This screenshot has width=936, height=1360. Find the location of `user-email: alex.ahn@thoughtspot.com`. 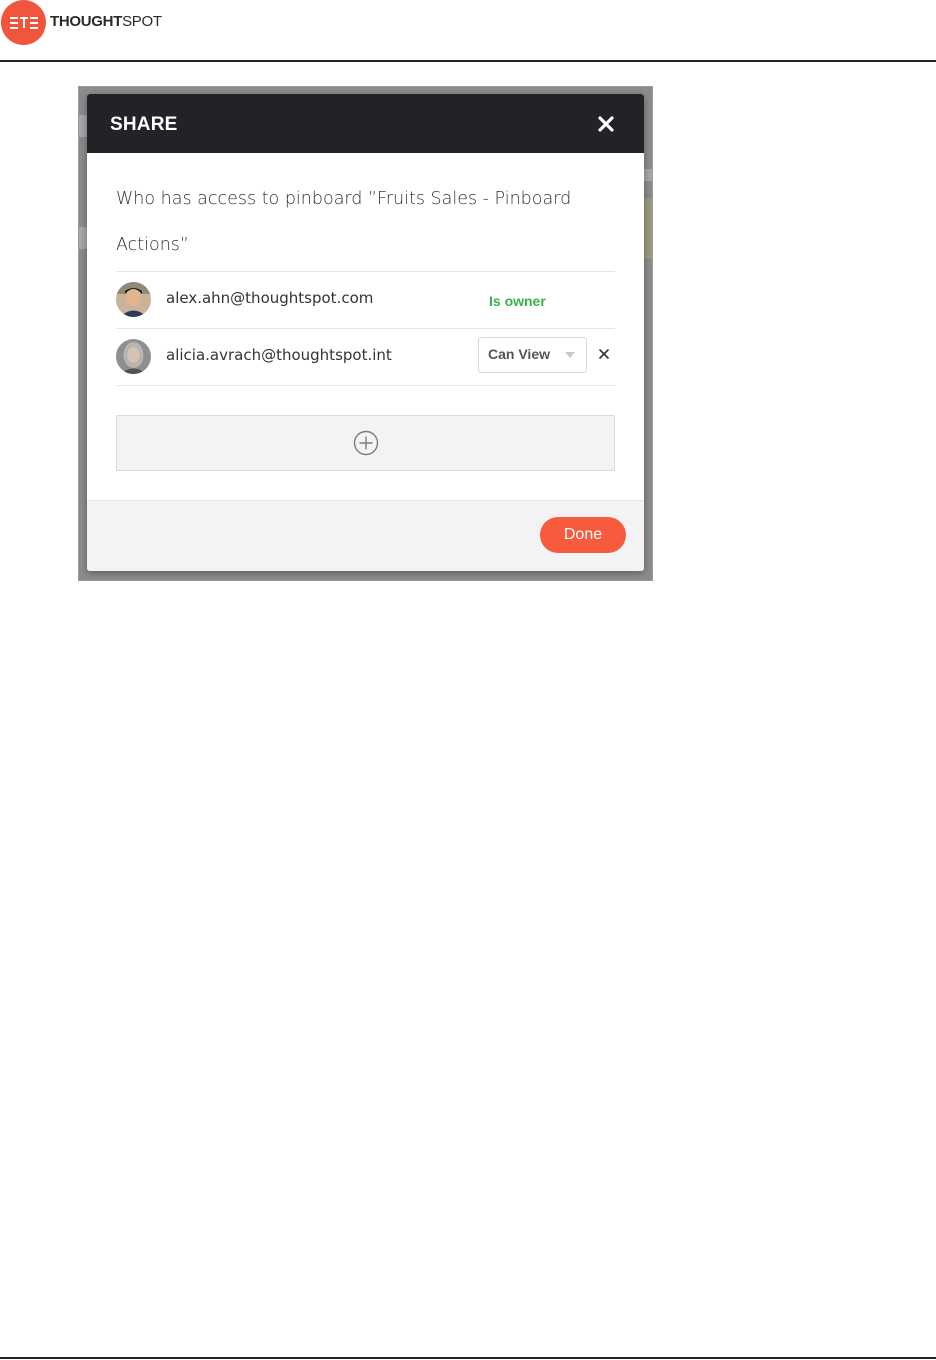

user-email: alex.ahn@thoughtspot.com is located at coordinates (270, 298).